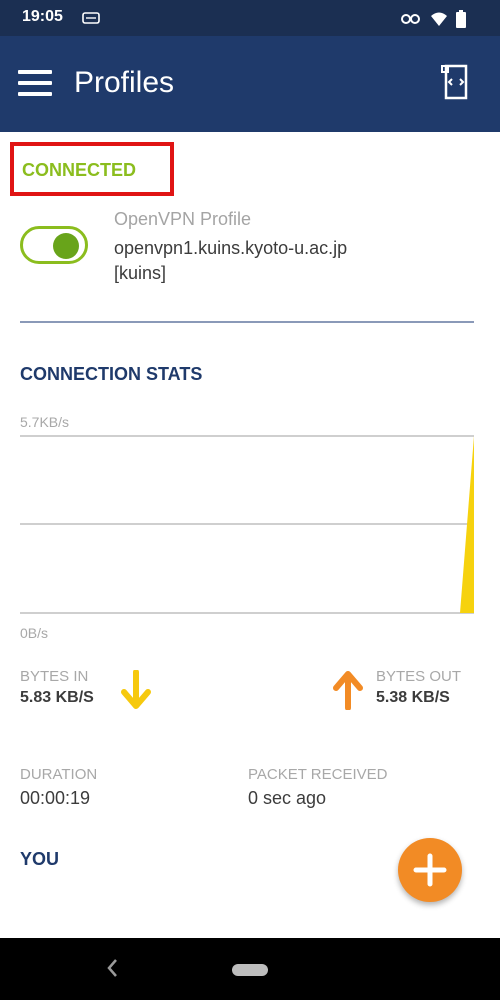 This screenshot has height=1000, width=500. Describe the element at coordinates (419, 676) in the screenshot. I see `bytes-out-label: BYTES OUT` at that location.